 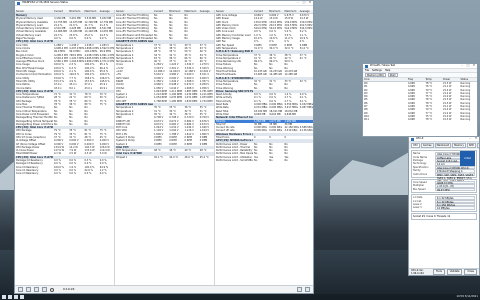 I want to click on start-icon, so click(x=4, y=297).